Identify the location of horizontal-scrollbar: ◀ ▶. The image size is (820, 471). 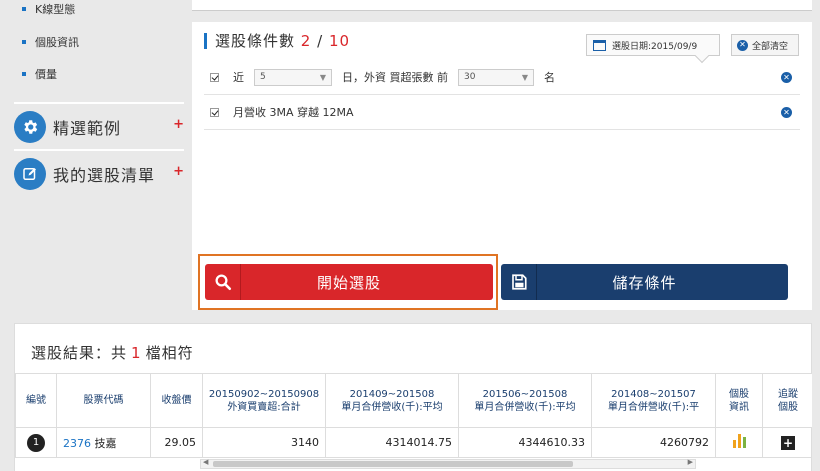
(448, 463).